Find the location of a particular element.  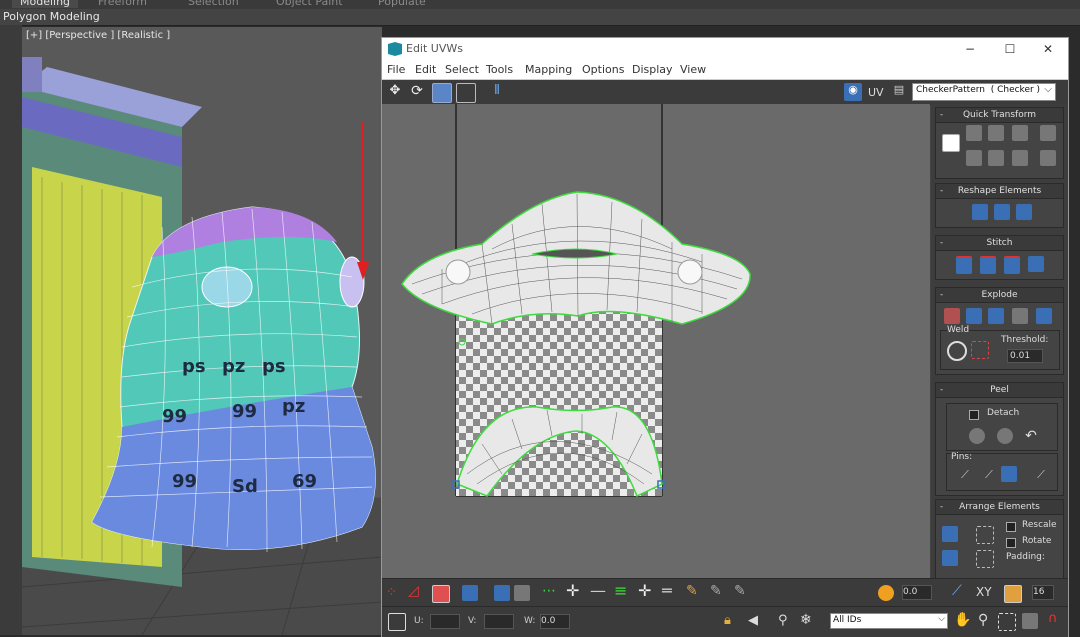

zoom-region-icon is located at coordinates (1007, 622).